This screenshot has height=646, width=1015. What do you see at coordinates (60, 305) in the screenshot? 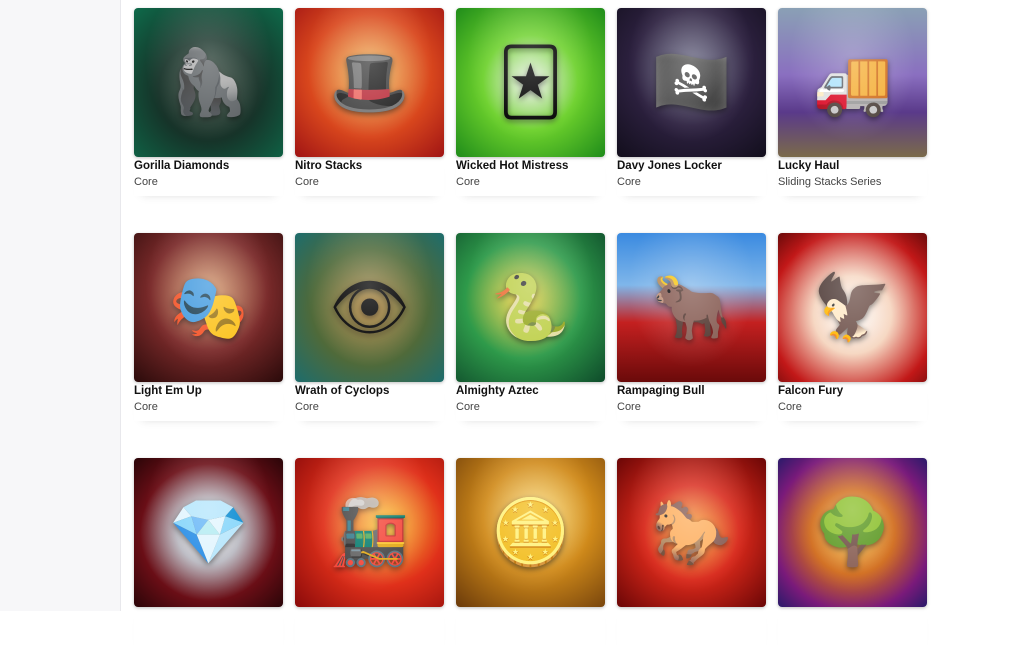
I see `sidebar-panel` at bounding box center [60, 305].